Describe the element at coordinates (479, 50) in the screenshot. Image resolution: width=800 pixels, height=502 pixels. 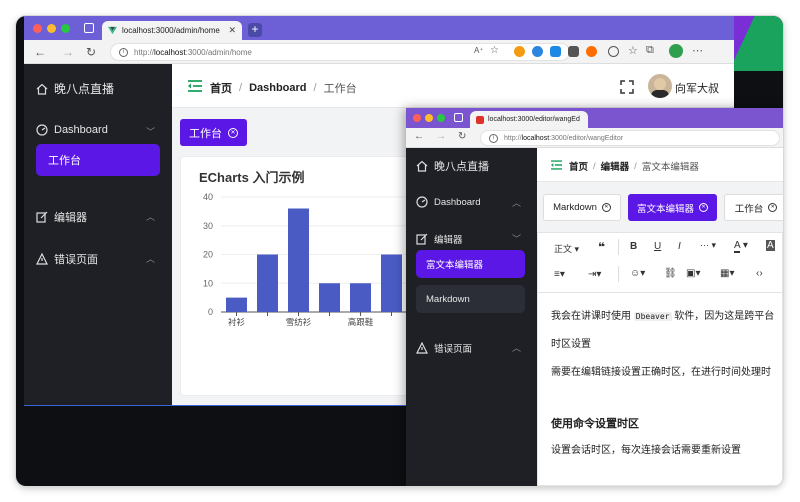
I see `read-aloud-icon: A⁺` at that location.